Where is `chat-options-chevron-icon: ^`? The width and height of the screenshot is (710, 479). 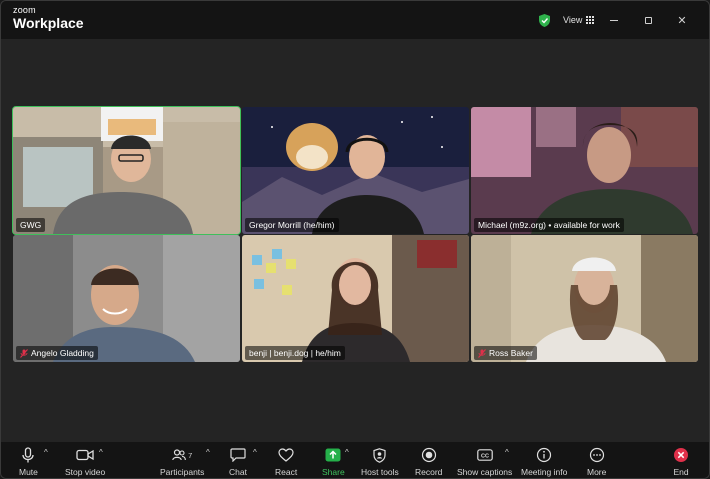
chat-options-chevron-icon: ^ is located at coordinates (255, 452).